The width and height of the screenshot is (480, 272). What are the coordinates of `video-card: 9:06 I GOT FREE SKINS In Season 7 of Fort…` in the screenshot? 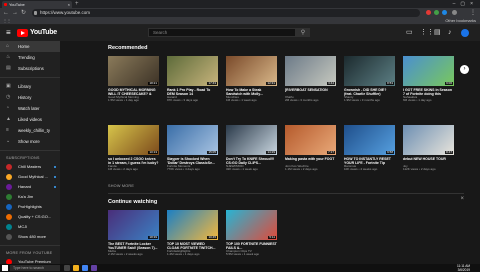 It's located at (428, 79).